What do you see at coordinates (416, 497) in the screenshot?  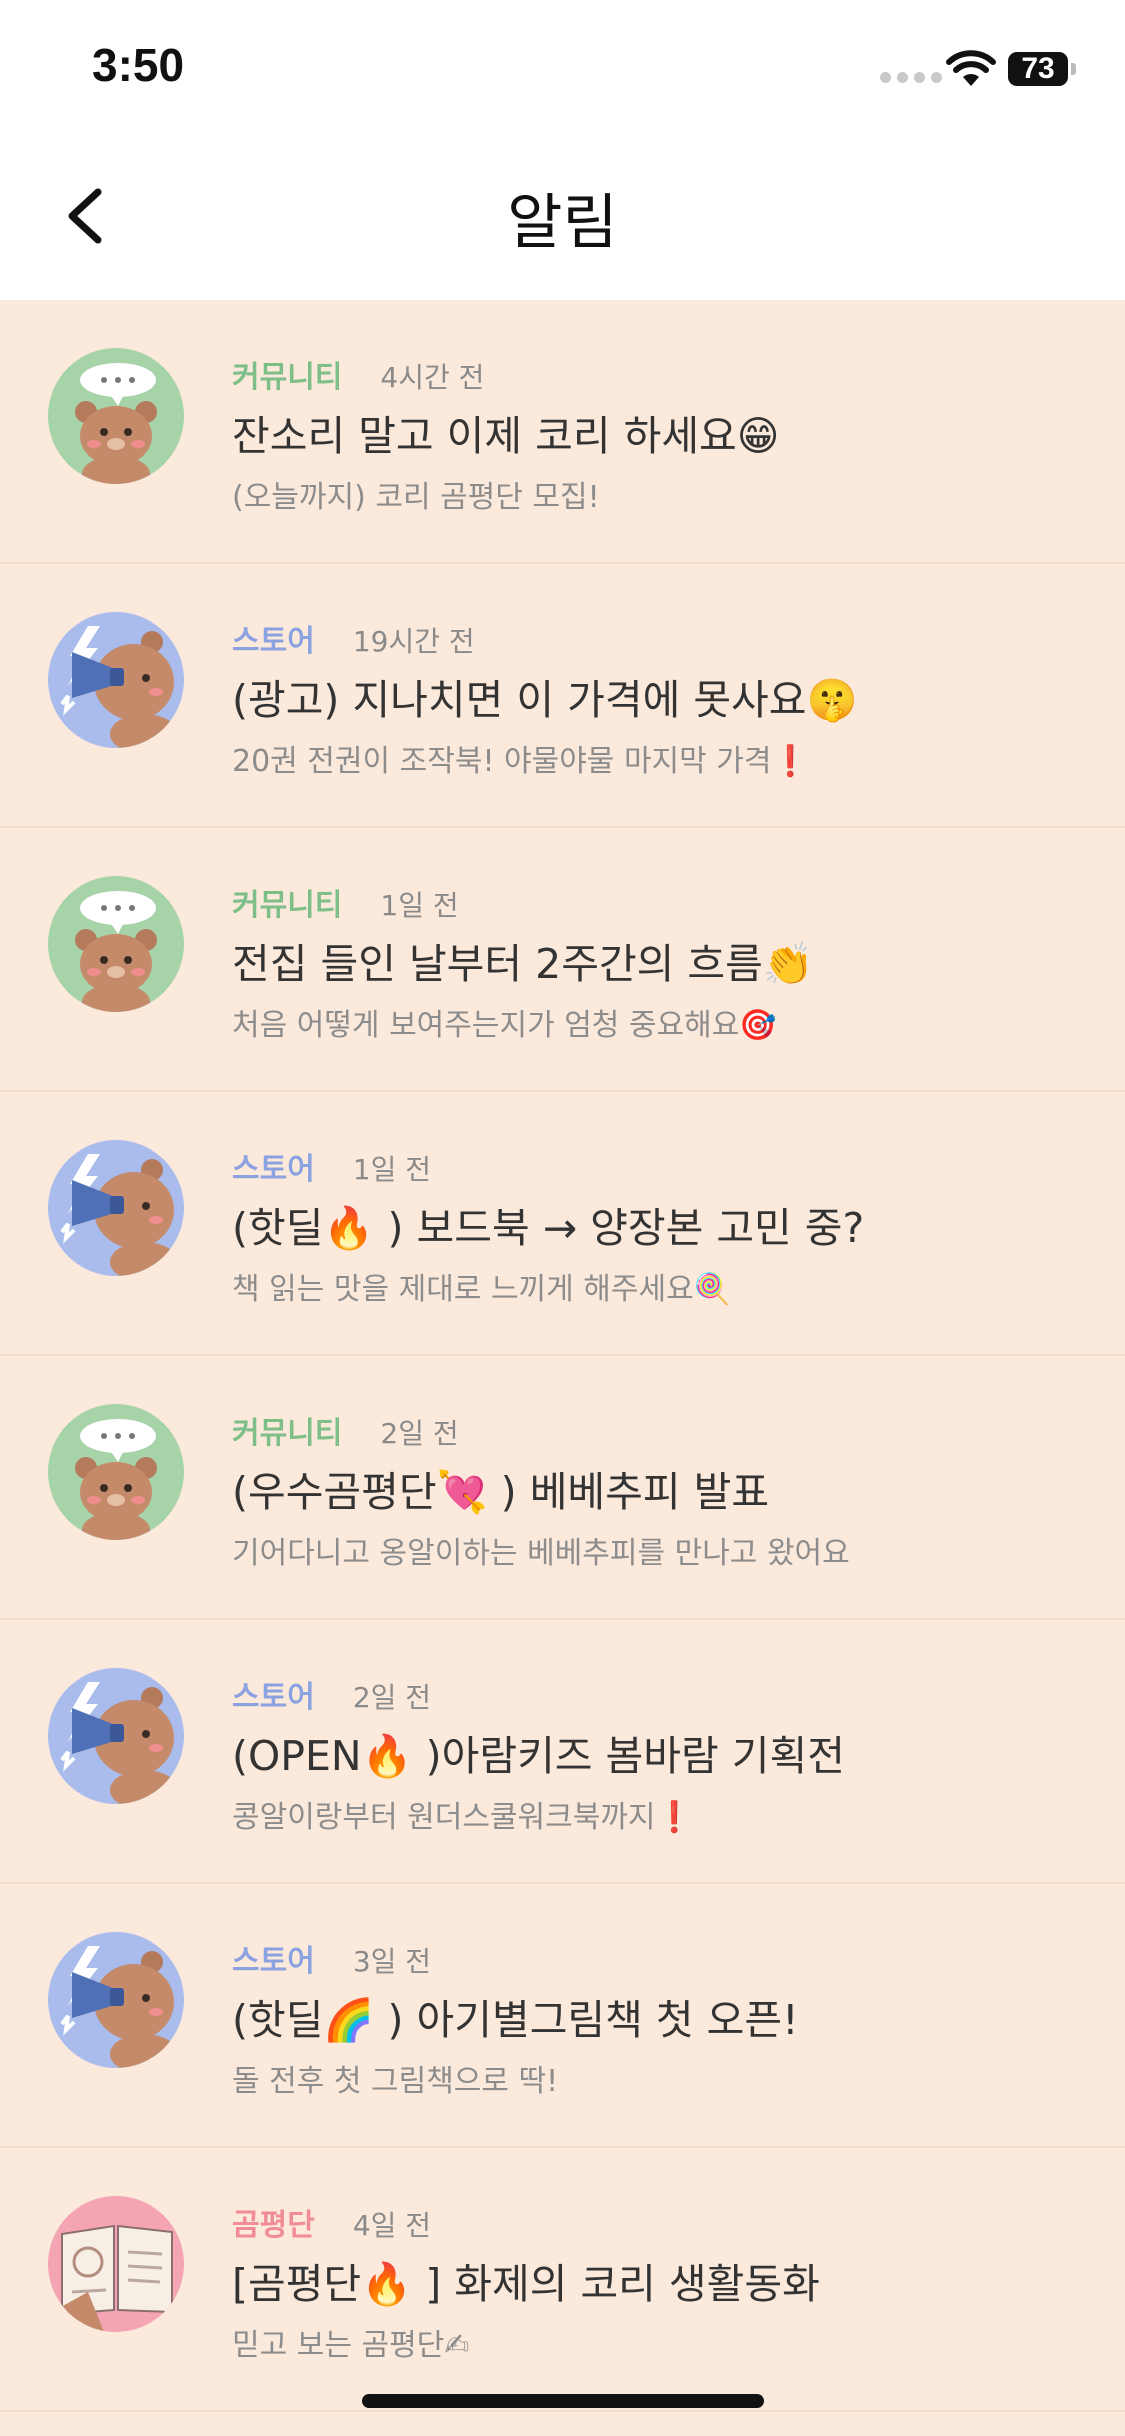 I see `notification-subtitle: (오늘까지) 코리 곰평단 모집!` at bounding box center [416, 497].